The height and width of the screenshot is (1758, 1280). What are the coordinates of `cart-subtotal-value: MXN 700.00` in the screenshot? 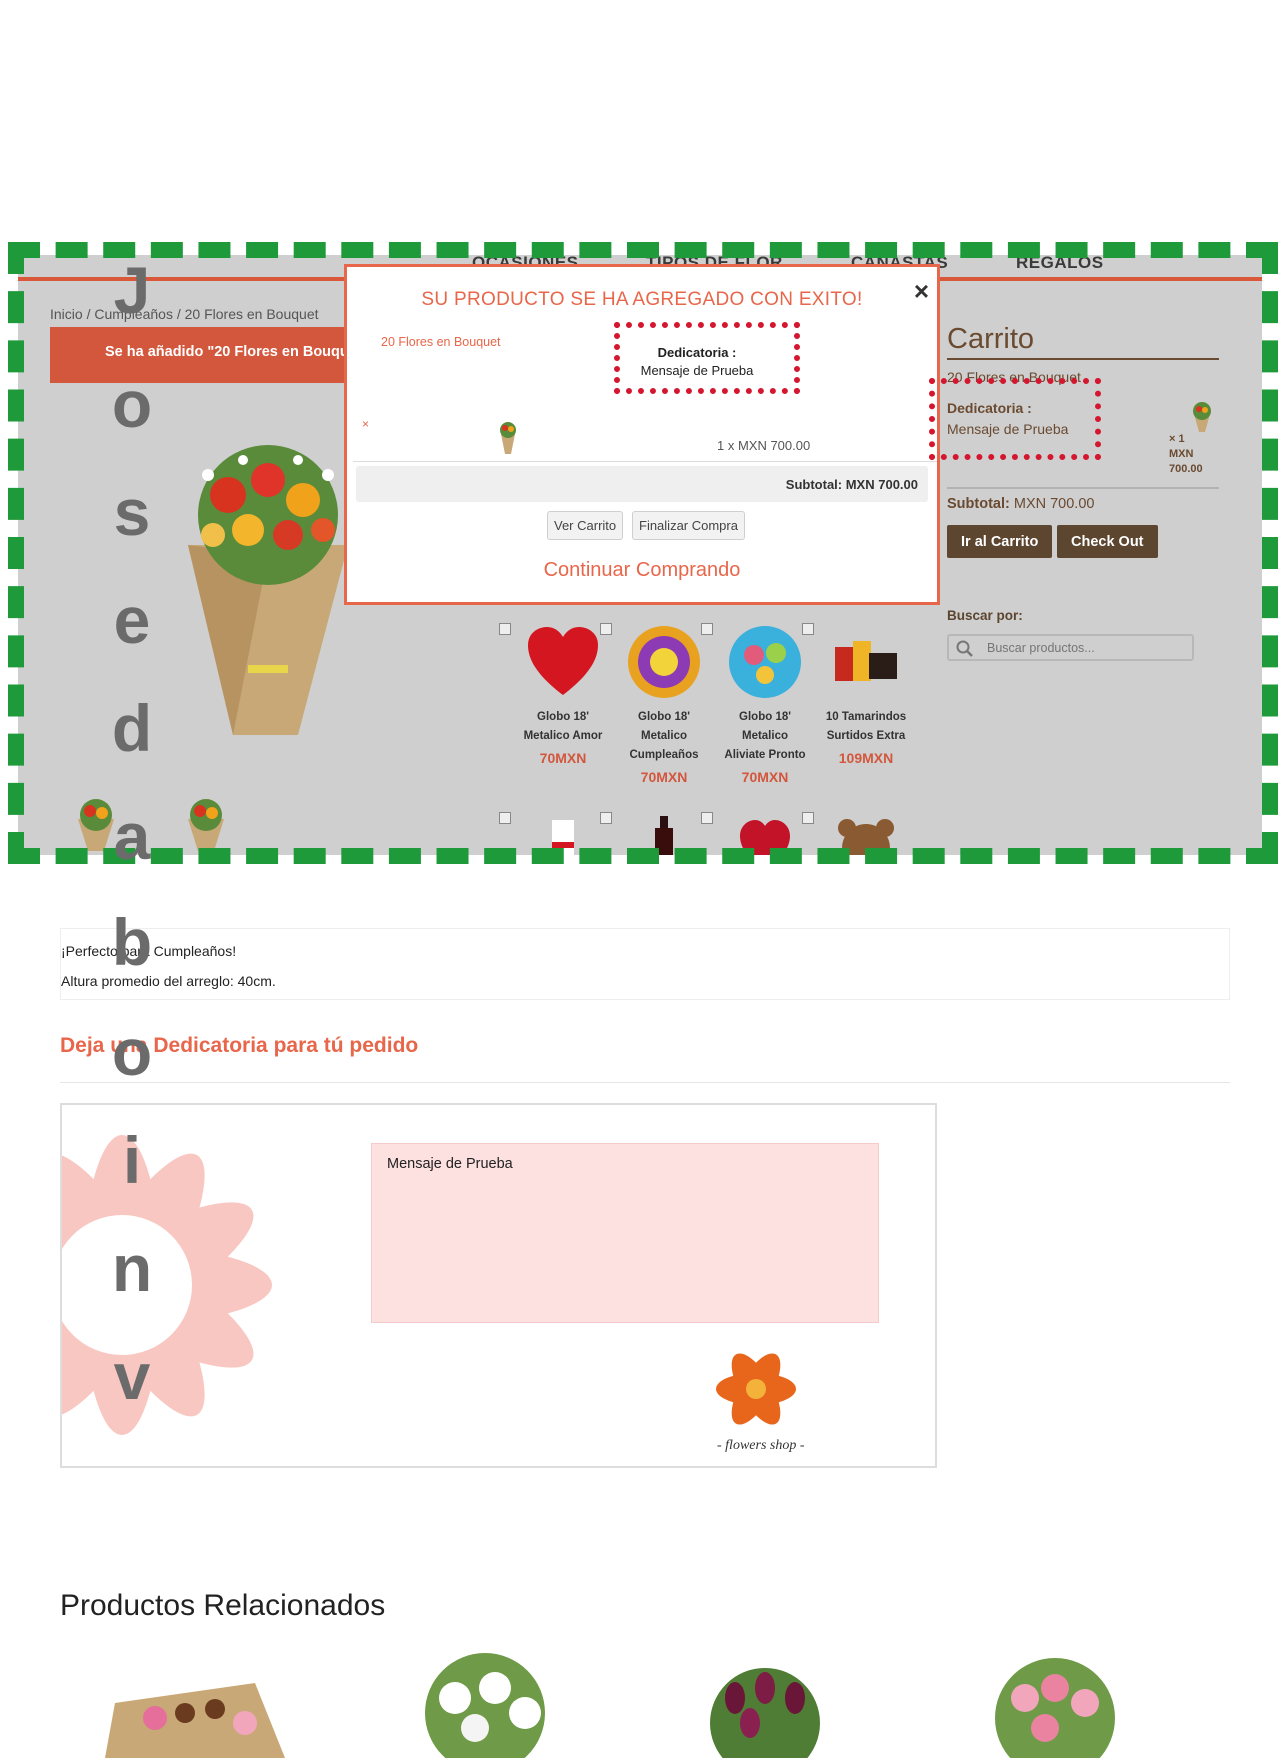 It's located at (1054, 504).